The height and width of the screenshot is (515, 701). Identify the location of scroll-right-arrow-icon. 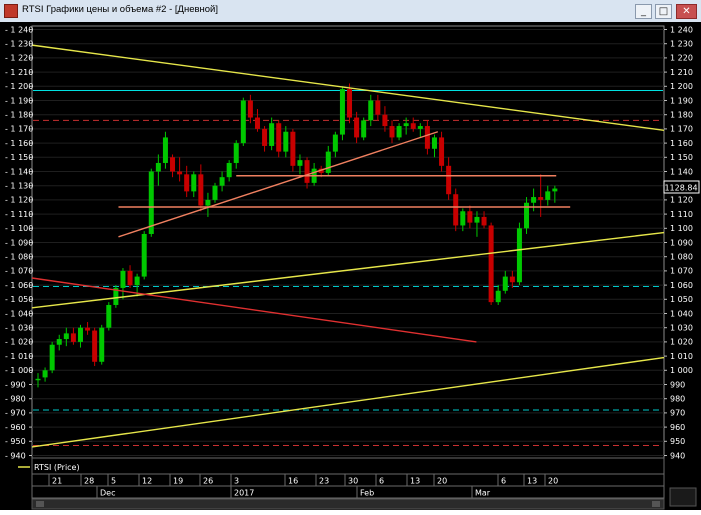
(656, 504).